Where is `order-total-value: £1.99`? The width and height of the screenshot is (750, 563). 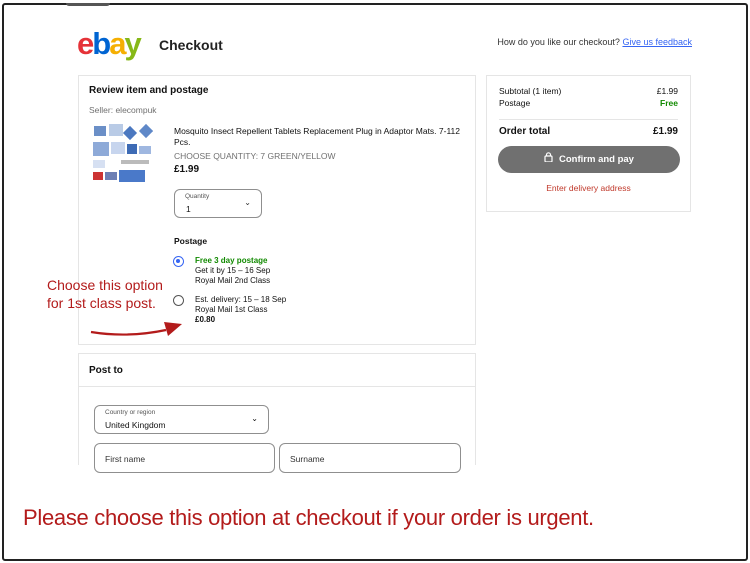 order-total-value: £1.99 is located at coordinates (665, 131).